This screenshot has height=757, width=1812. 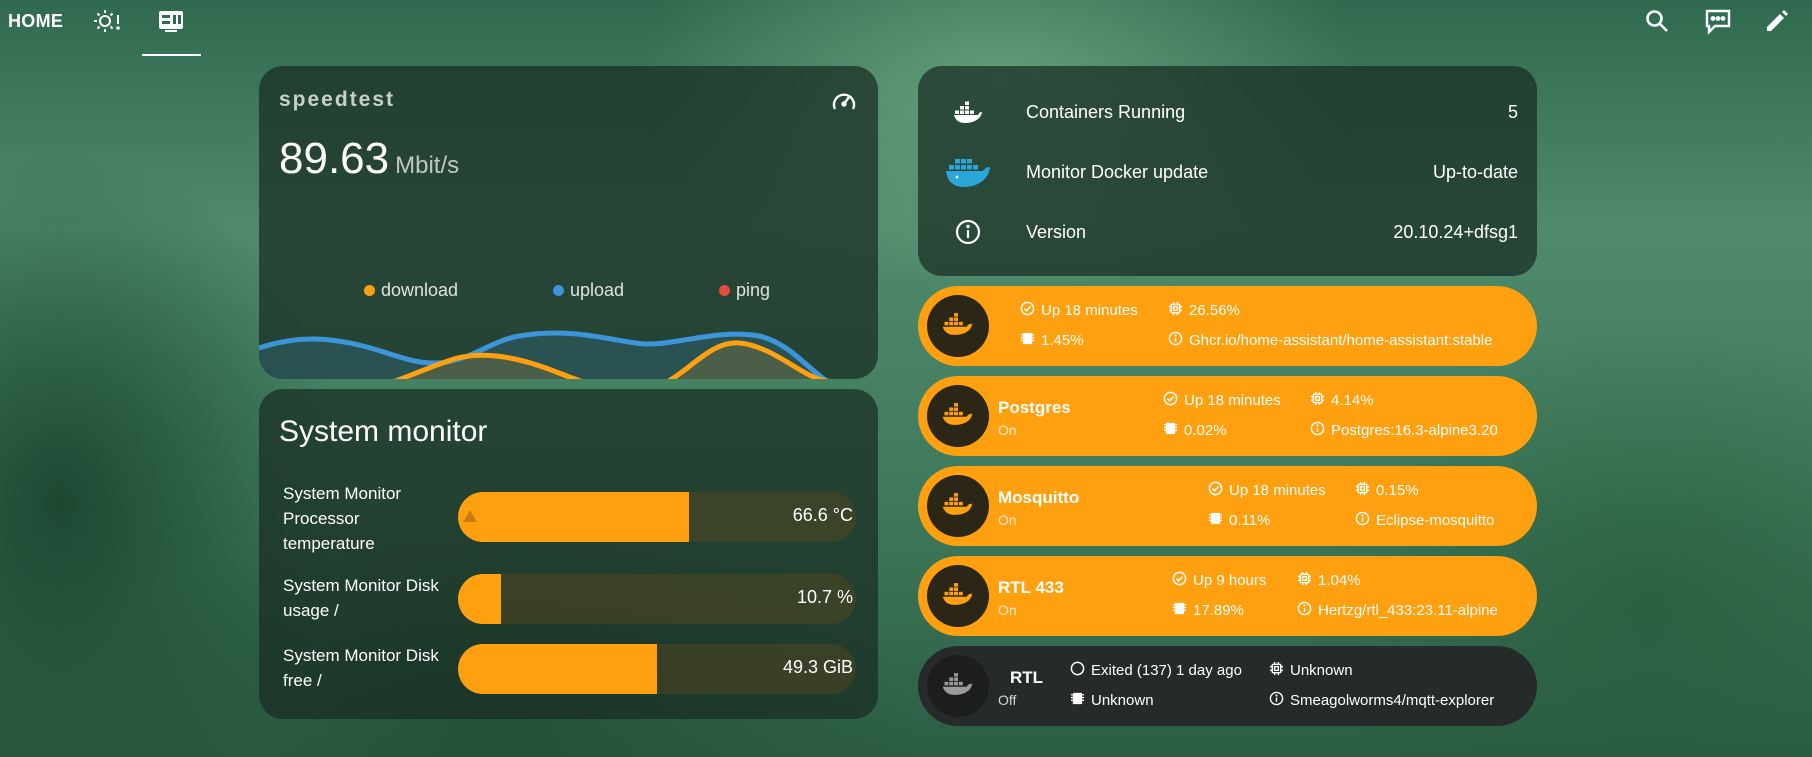 I want to click on container-image-text: Smeagolworms4/mqtt-explorer, so click(x=1392, y=700).